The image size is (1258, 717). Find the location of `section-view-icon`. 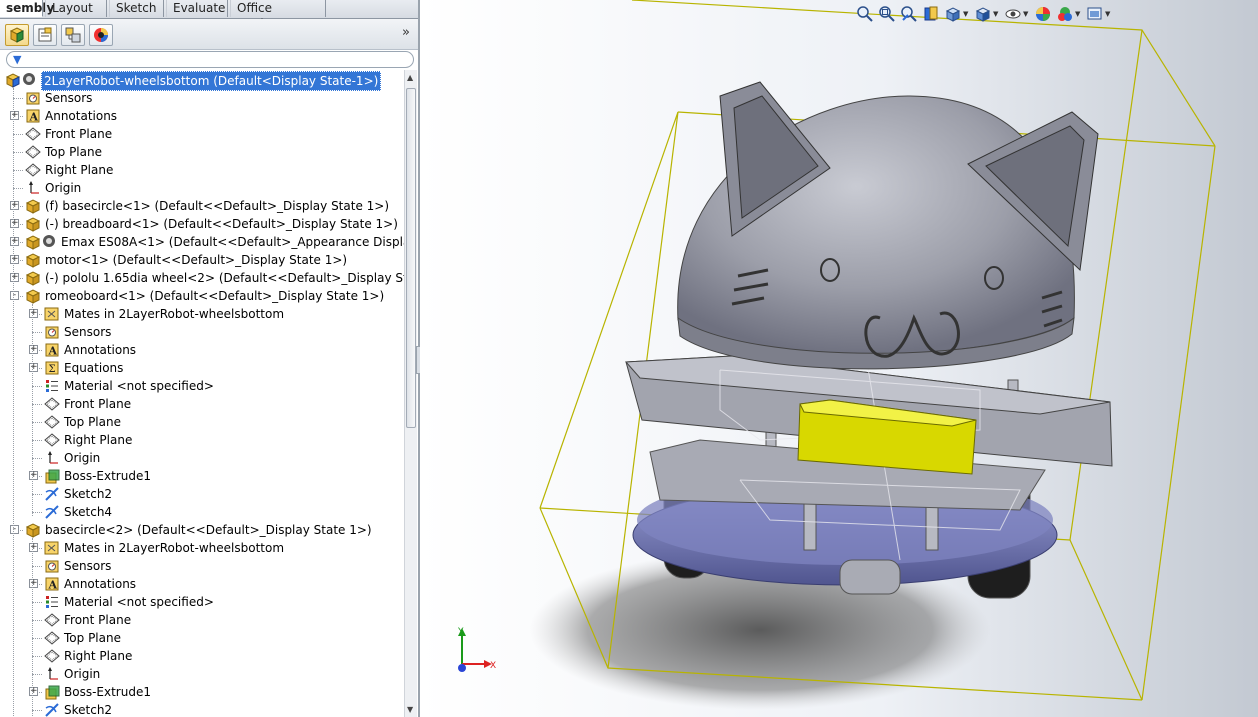

section-view-icon is located at coordinates (931, 14).